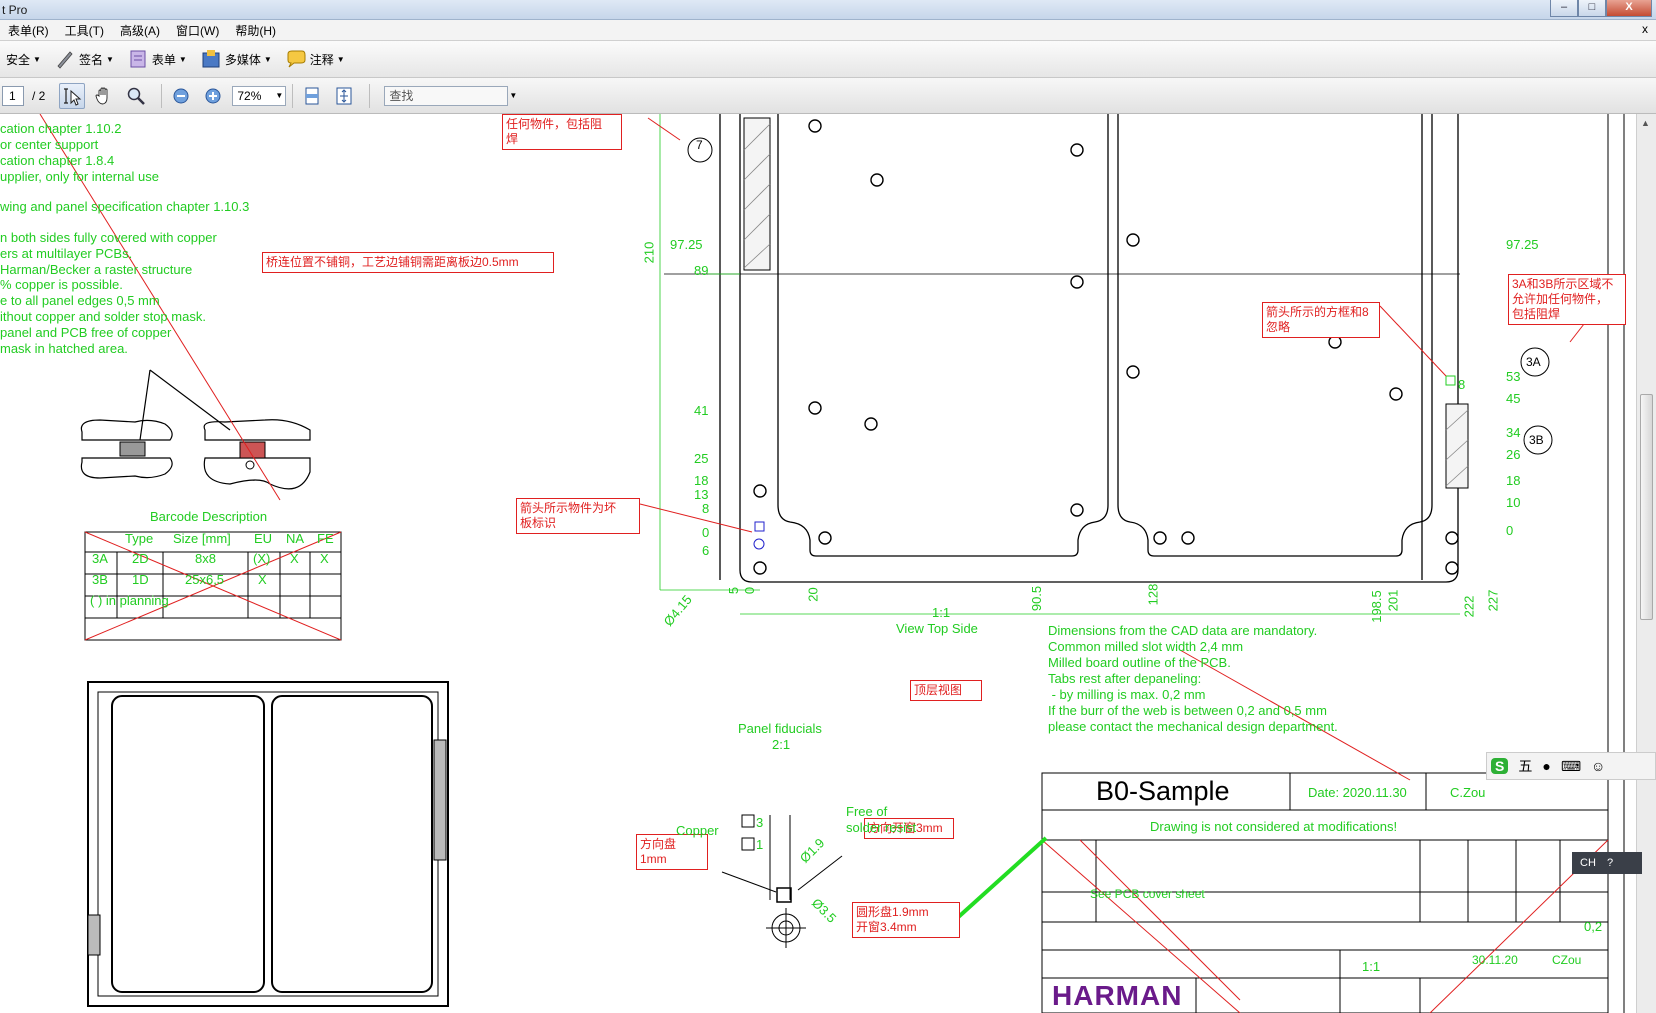  I want to click on dim-label: 5, so click(734, 590).